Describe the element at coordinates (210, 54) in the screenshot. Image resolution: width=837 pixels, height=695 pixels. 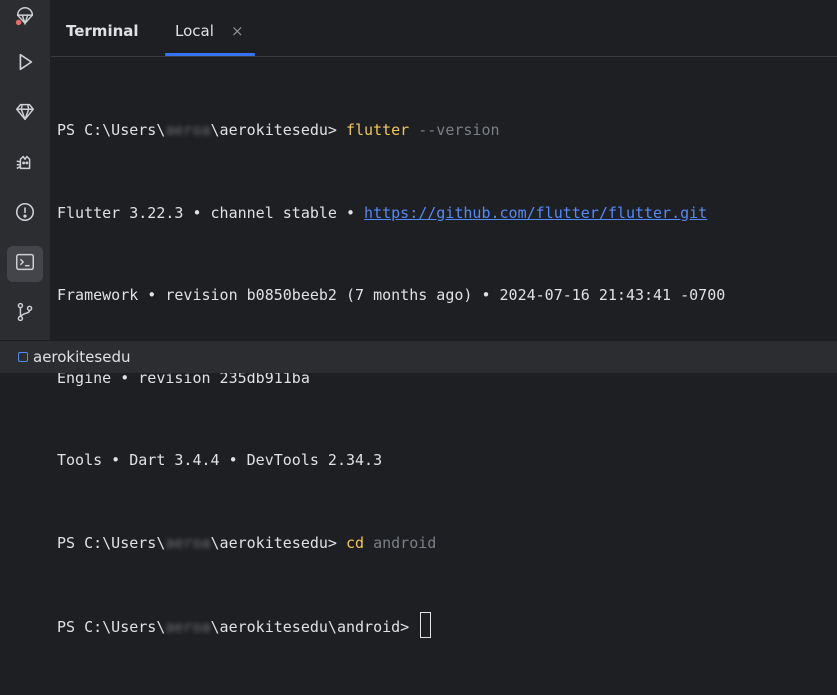
I see `active-tab-indicator` at that location.